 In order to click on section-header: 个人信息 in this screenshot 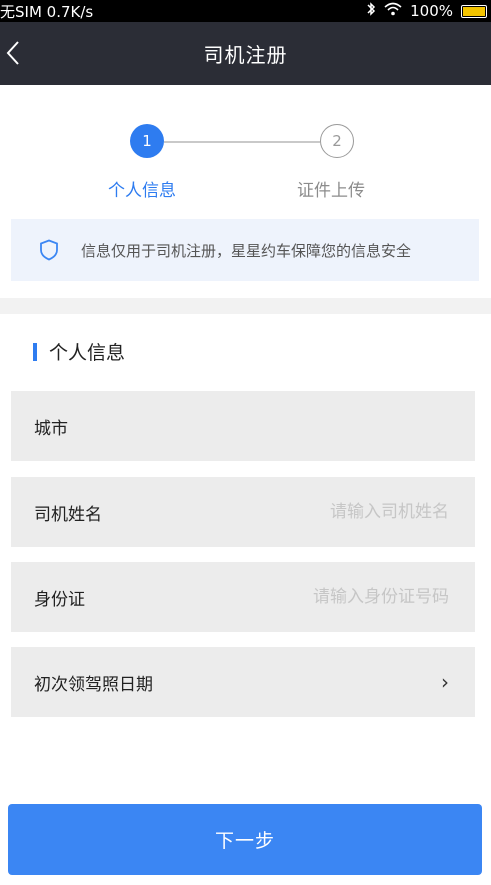, I will do `click(79, 351)`.